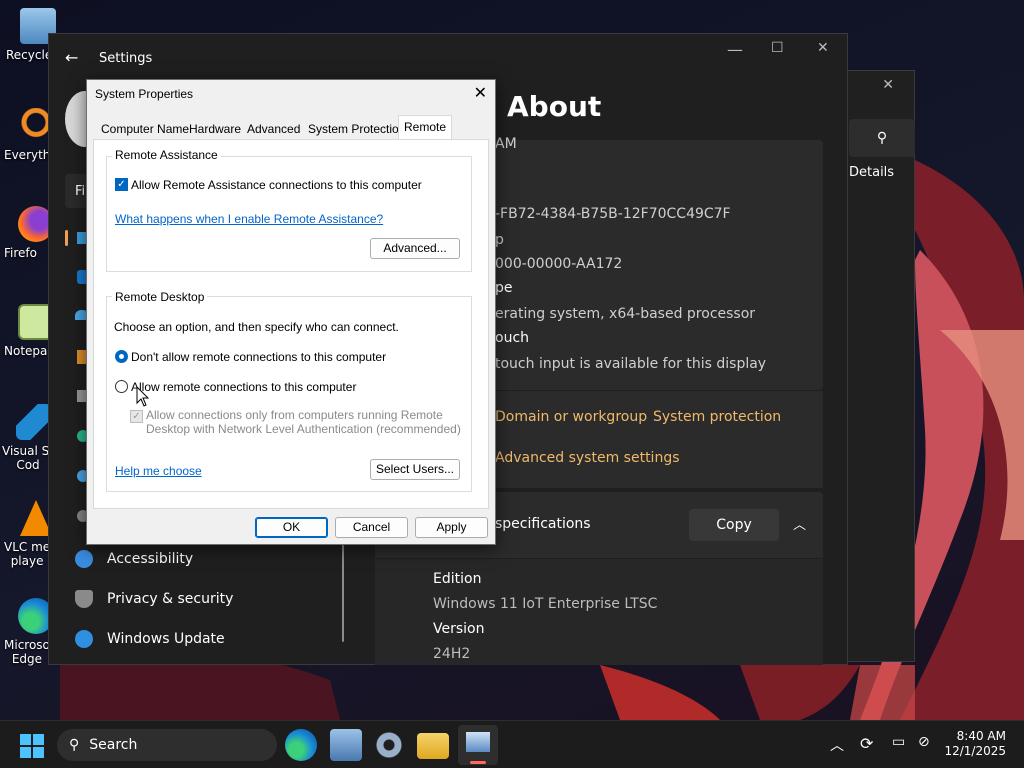 This screenshot has width=1024, height=768. What do you see at coordinates (126, 58) in the screenshot?
I see `window-title: Settings` at bounding box center [126, 58].